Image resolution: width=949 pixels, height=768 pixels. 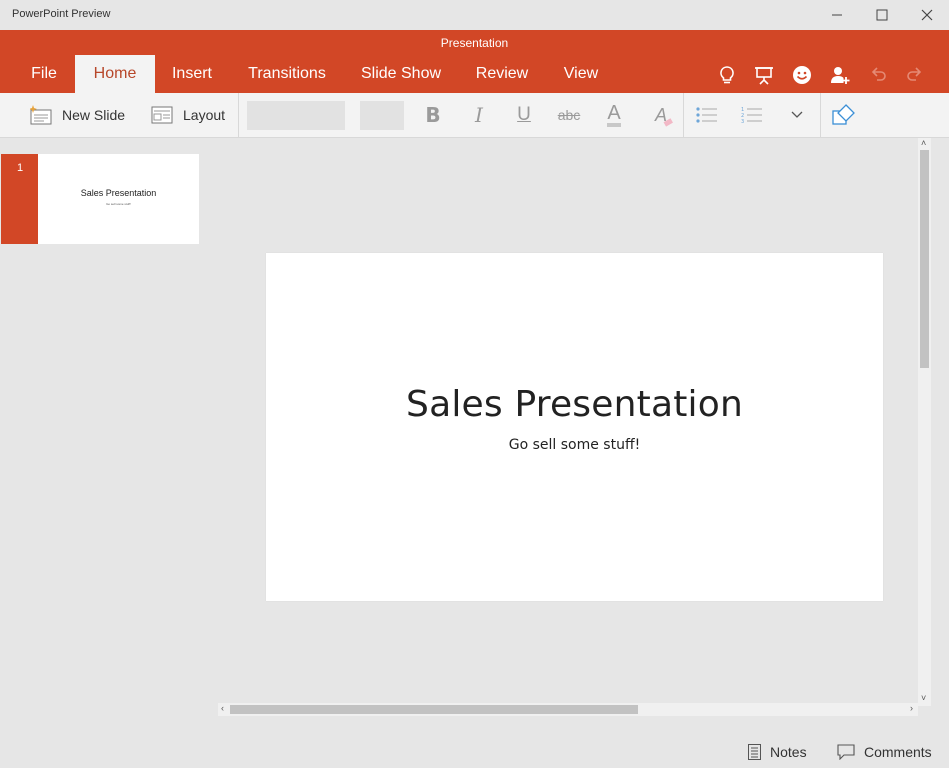 I want to click on font-name-combo, so click(x=296, y=115).